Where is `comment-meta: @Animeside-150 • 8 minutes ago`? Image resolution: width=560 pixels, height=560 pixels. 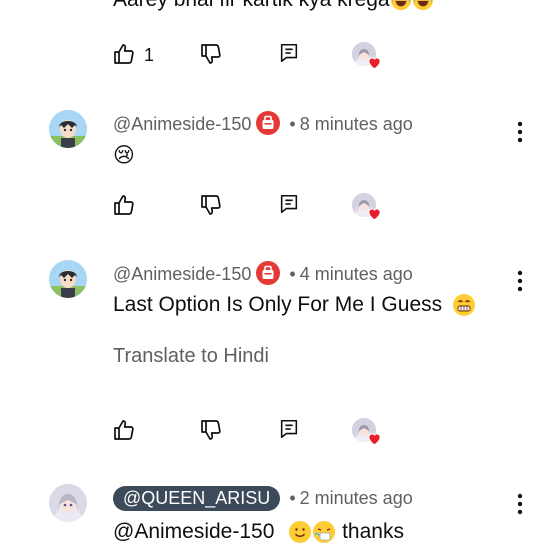
comment-meta: @Animeside-150 • 8 minutes ago is located at coordinates (263, 125).